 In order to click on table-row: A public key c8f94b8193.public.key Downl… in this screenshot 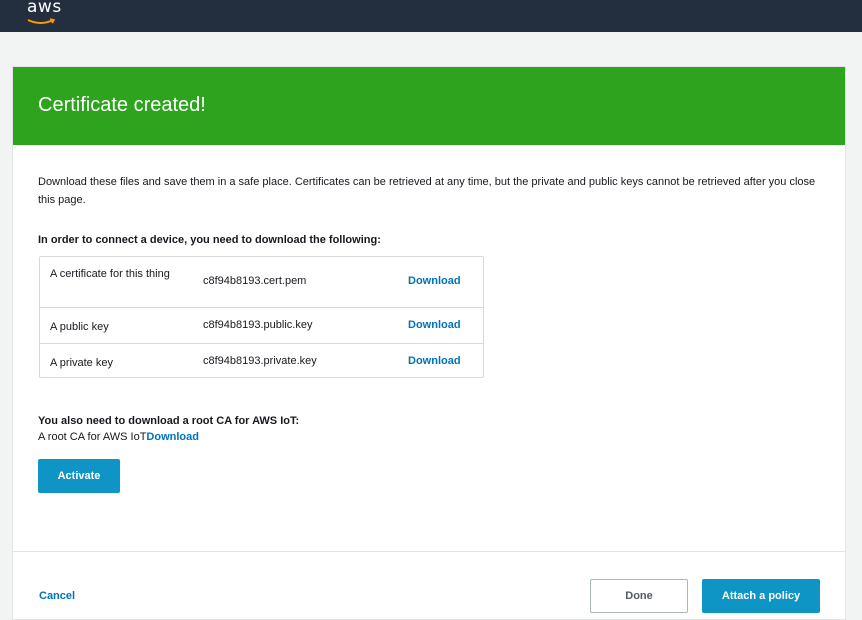, I will do `click(261, 326)`.